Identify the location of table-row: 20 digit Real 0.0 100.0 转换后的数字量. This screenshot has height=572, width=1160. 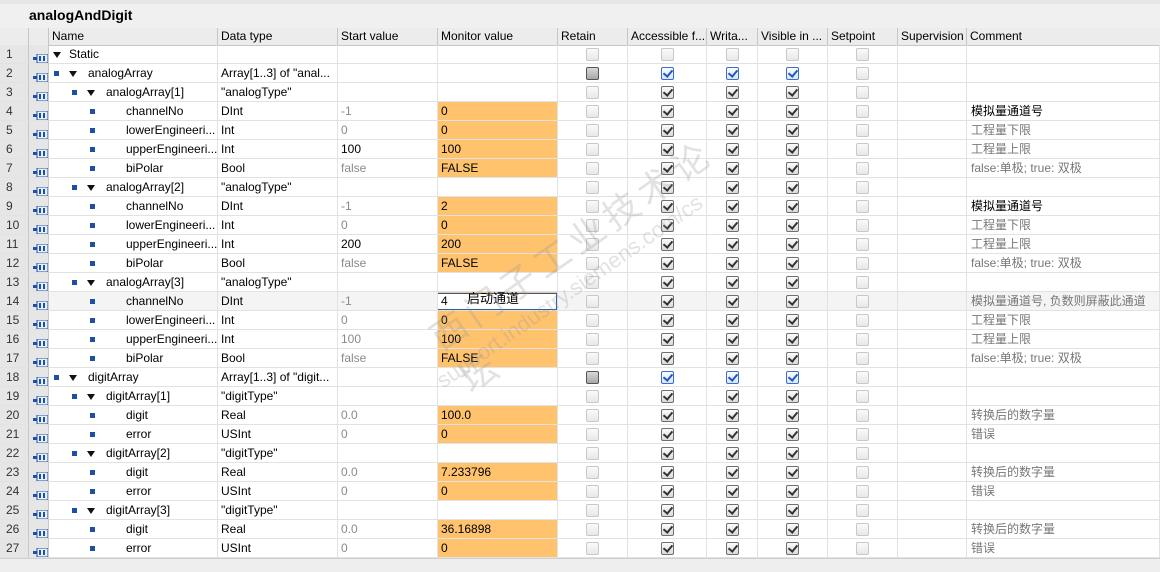
(580, 415).